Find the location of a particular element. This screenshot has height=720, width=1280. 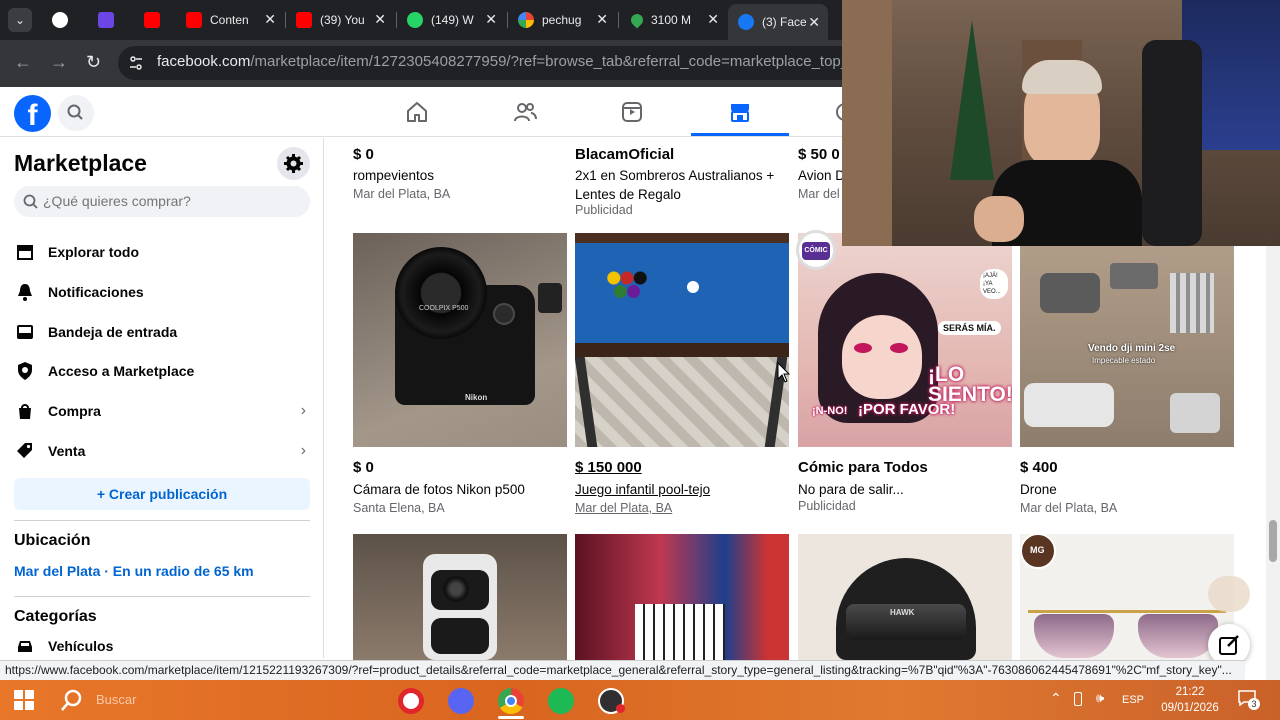

site-info-icon is located at coordinates (136, 63).